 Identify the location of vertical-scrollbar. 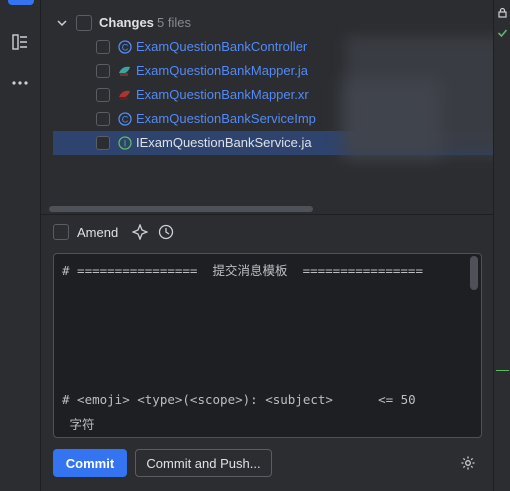
(474, 273).